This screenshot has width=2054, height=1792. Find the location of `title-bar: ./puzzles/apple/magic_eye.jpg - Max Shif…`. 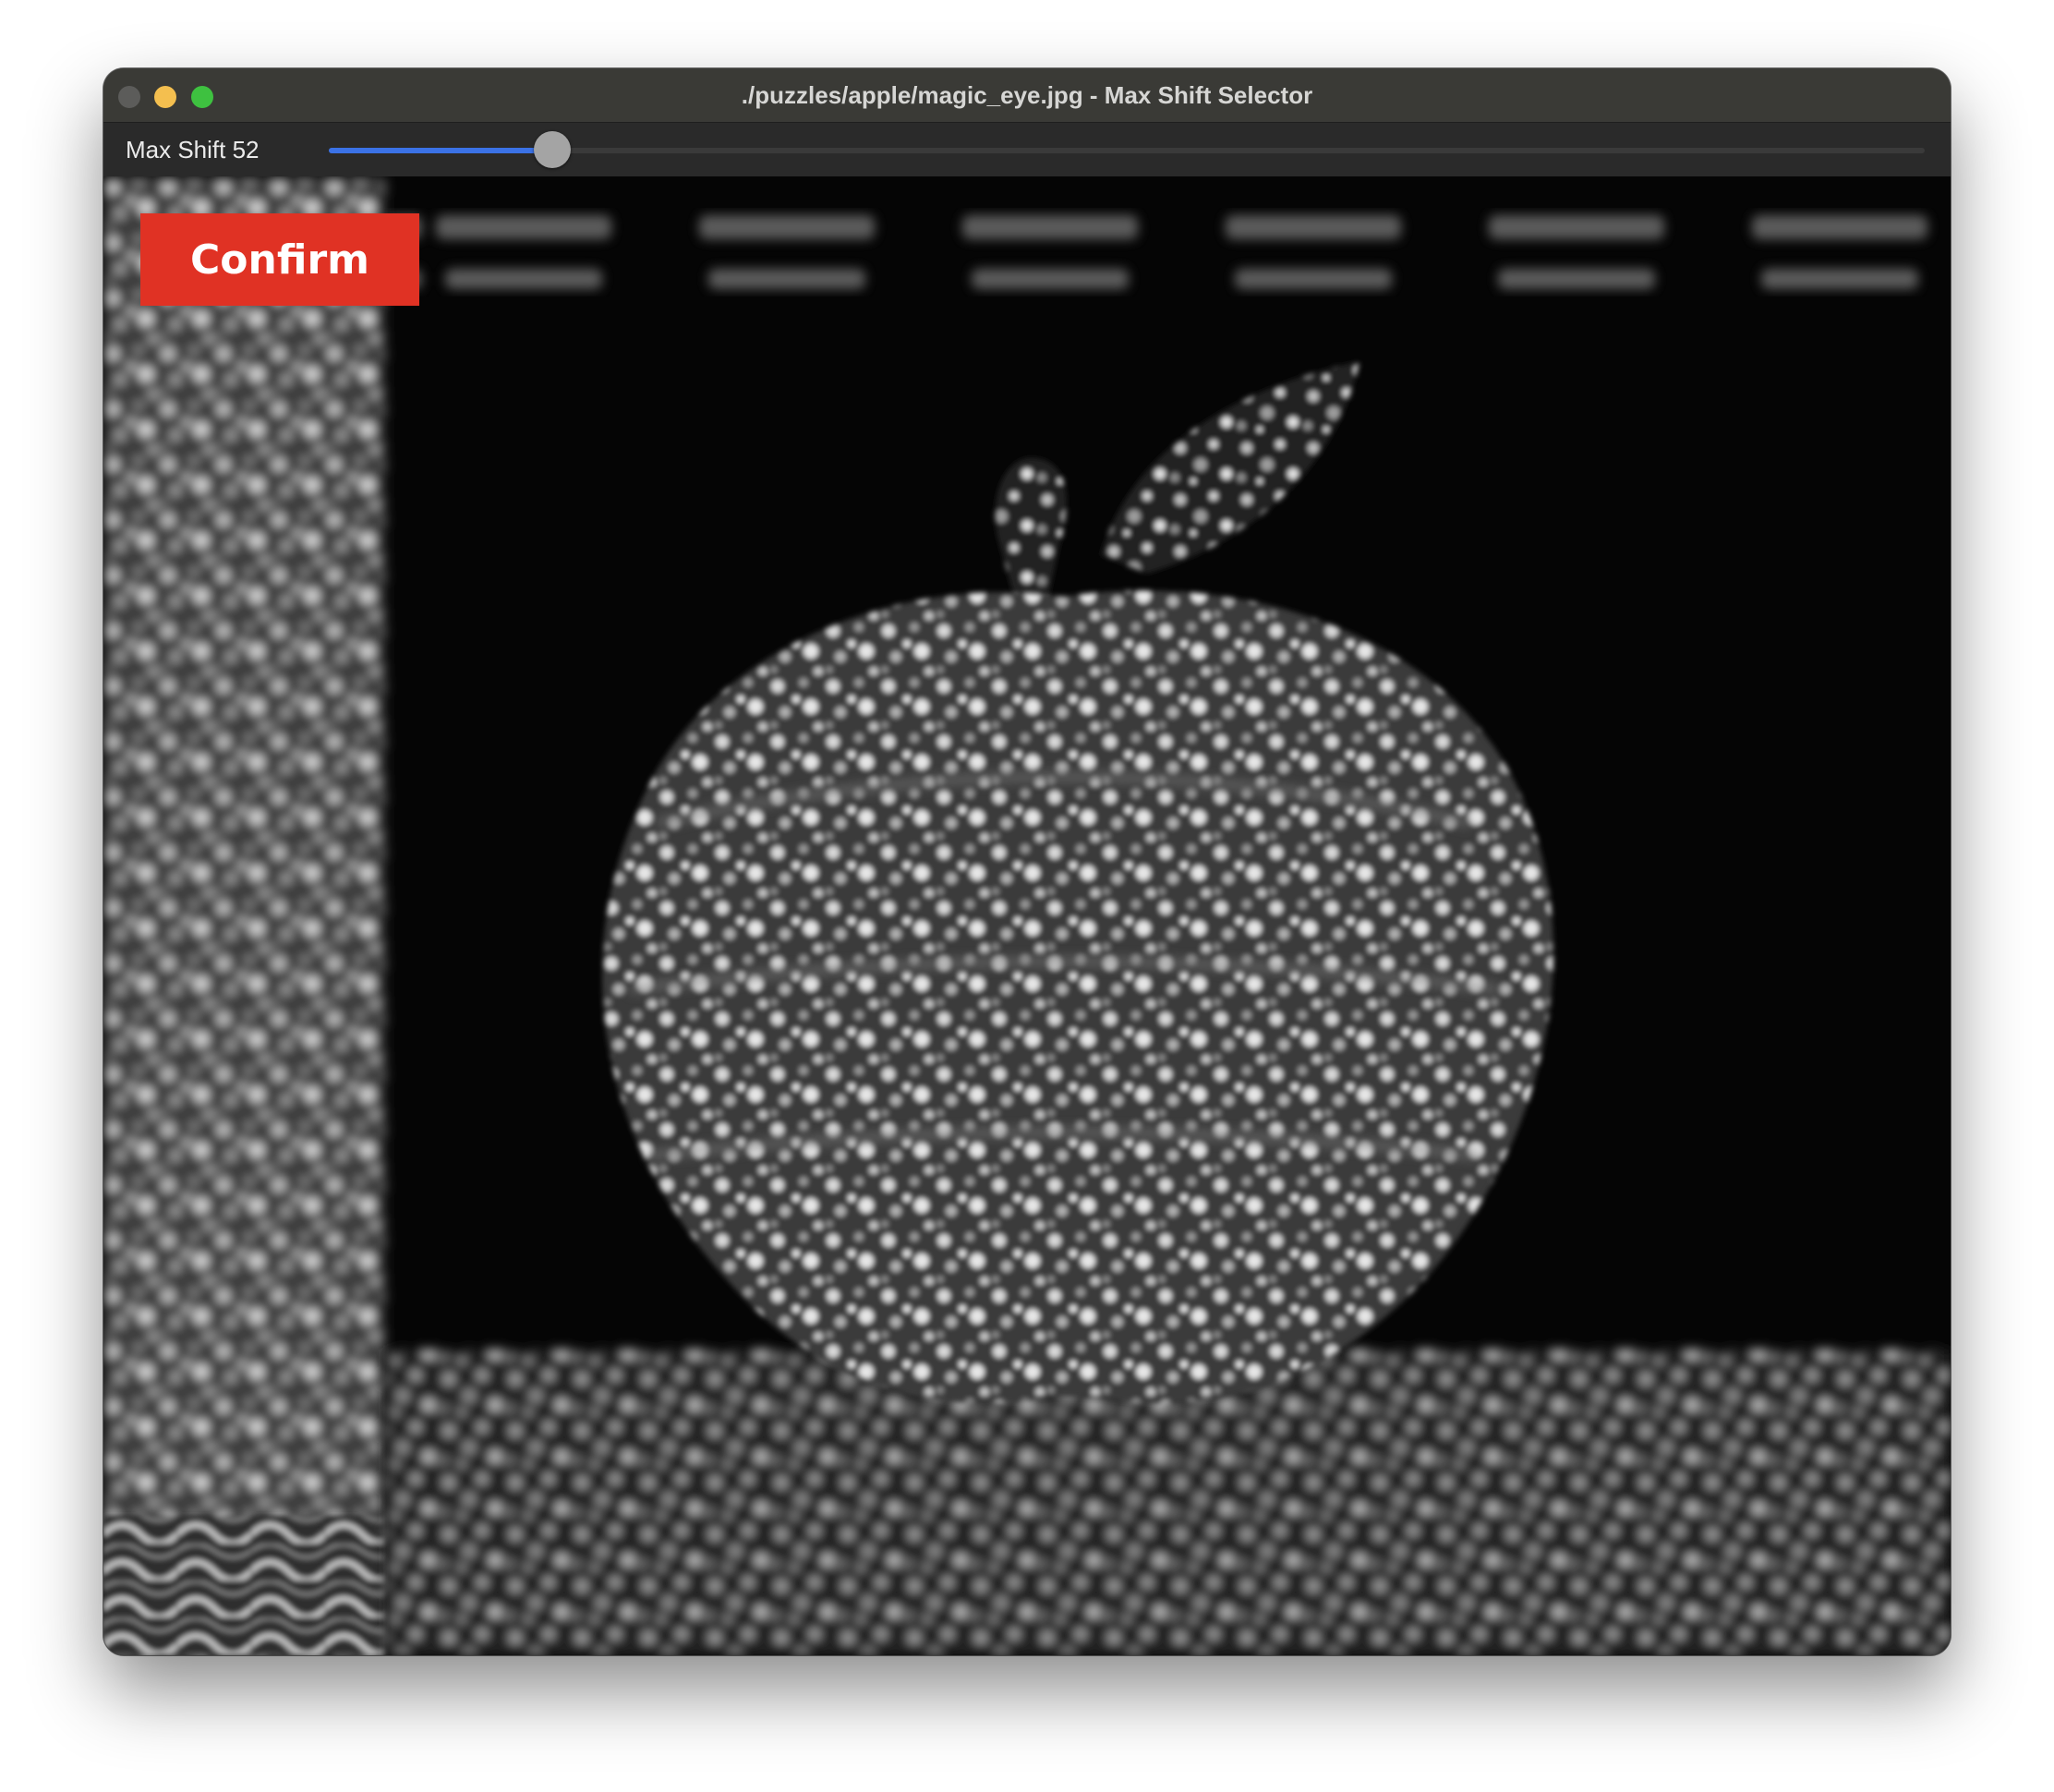

title-bar: ./puzzles/apple/magic_eye.jpg - Max Shif… is located at coordinates (1027, 96).